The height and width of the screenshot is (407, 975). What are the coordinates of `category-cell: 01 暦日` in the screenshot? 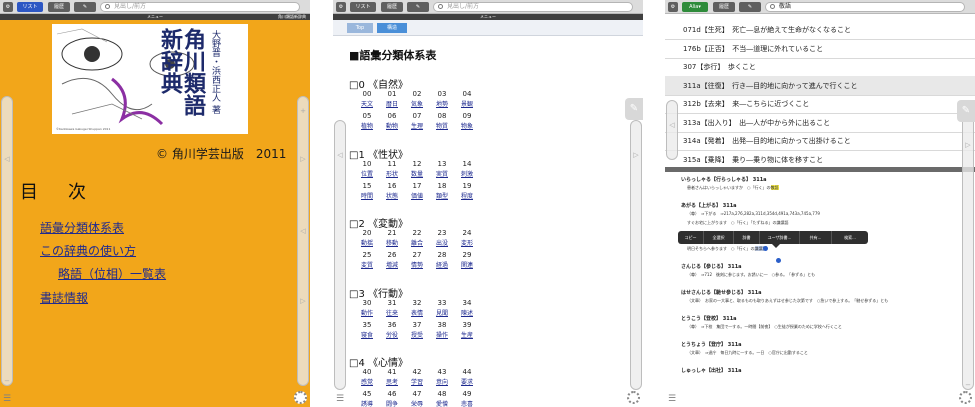 It's located at (392, 99).